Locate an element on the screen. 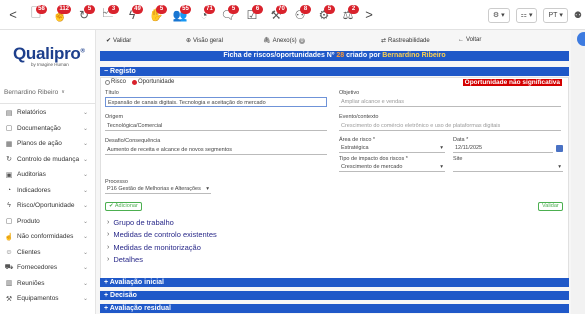 Image resolution: width=585 pixels, height=314 pixels. sidebar-item-clientes: ☺ Clientes ⌄ is located at coordinates (48, 253).